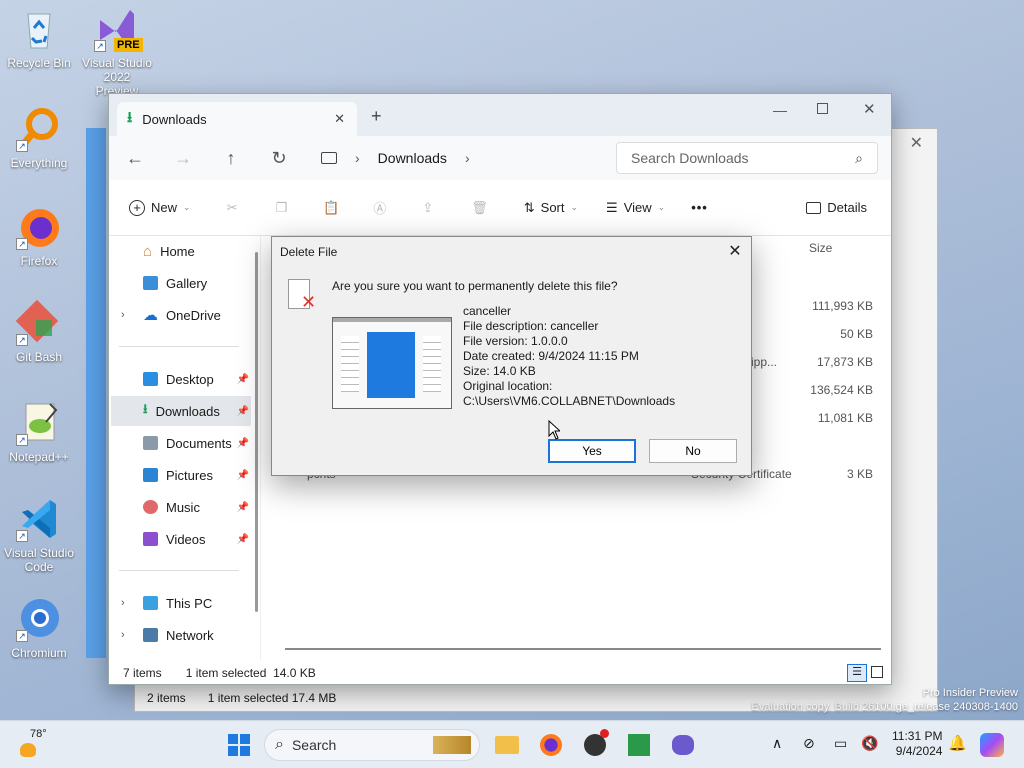 The width and height of the screenshot is (1024, 768). What do you see at coordinates (479, 208) in the screenshot?
I see `delete-icon: 🗑` at bounding box center [479, 208].